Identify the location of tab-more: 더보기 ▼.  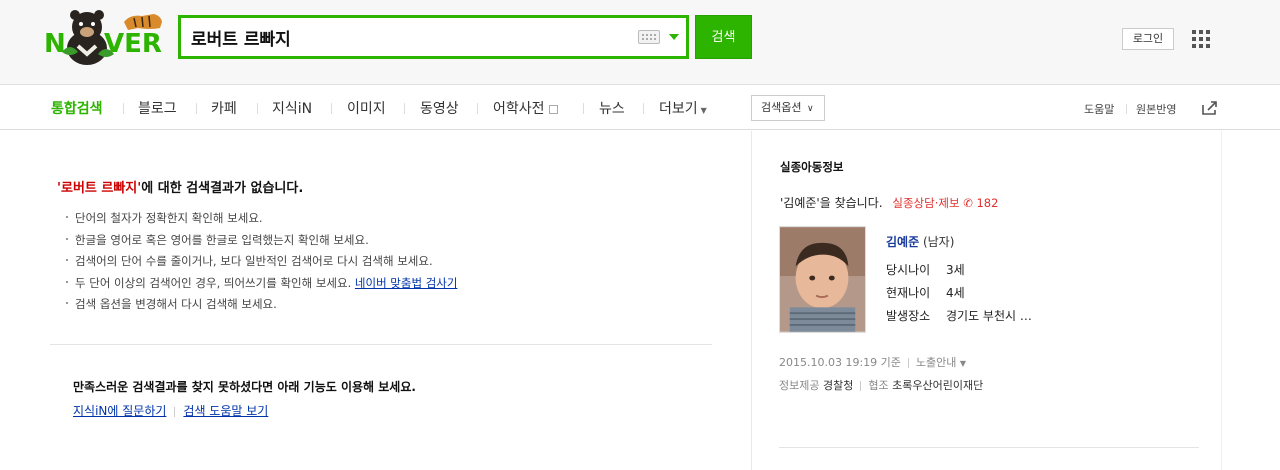
(683, 108).